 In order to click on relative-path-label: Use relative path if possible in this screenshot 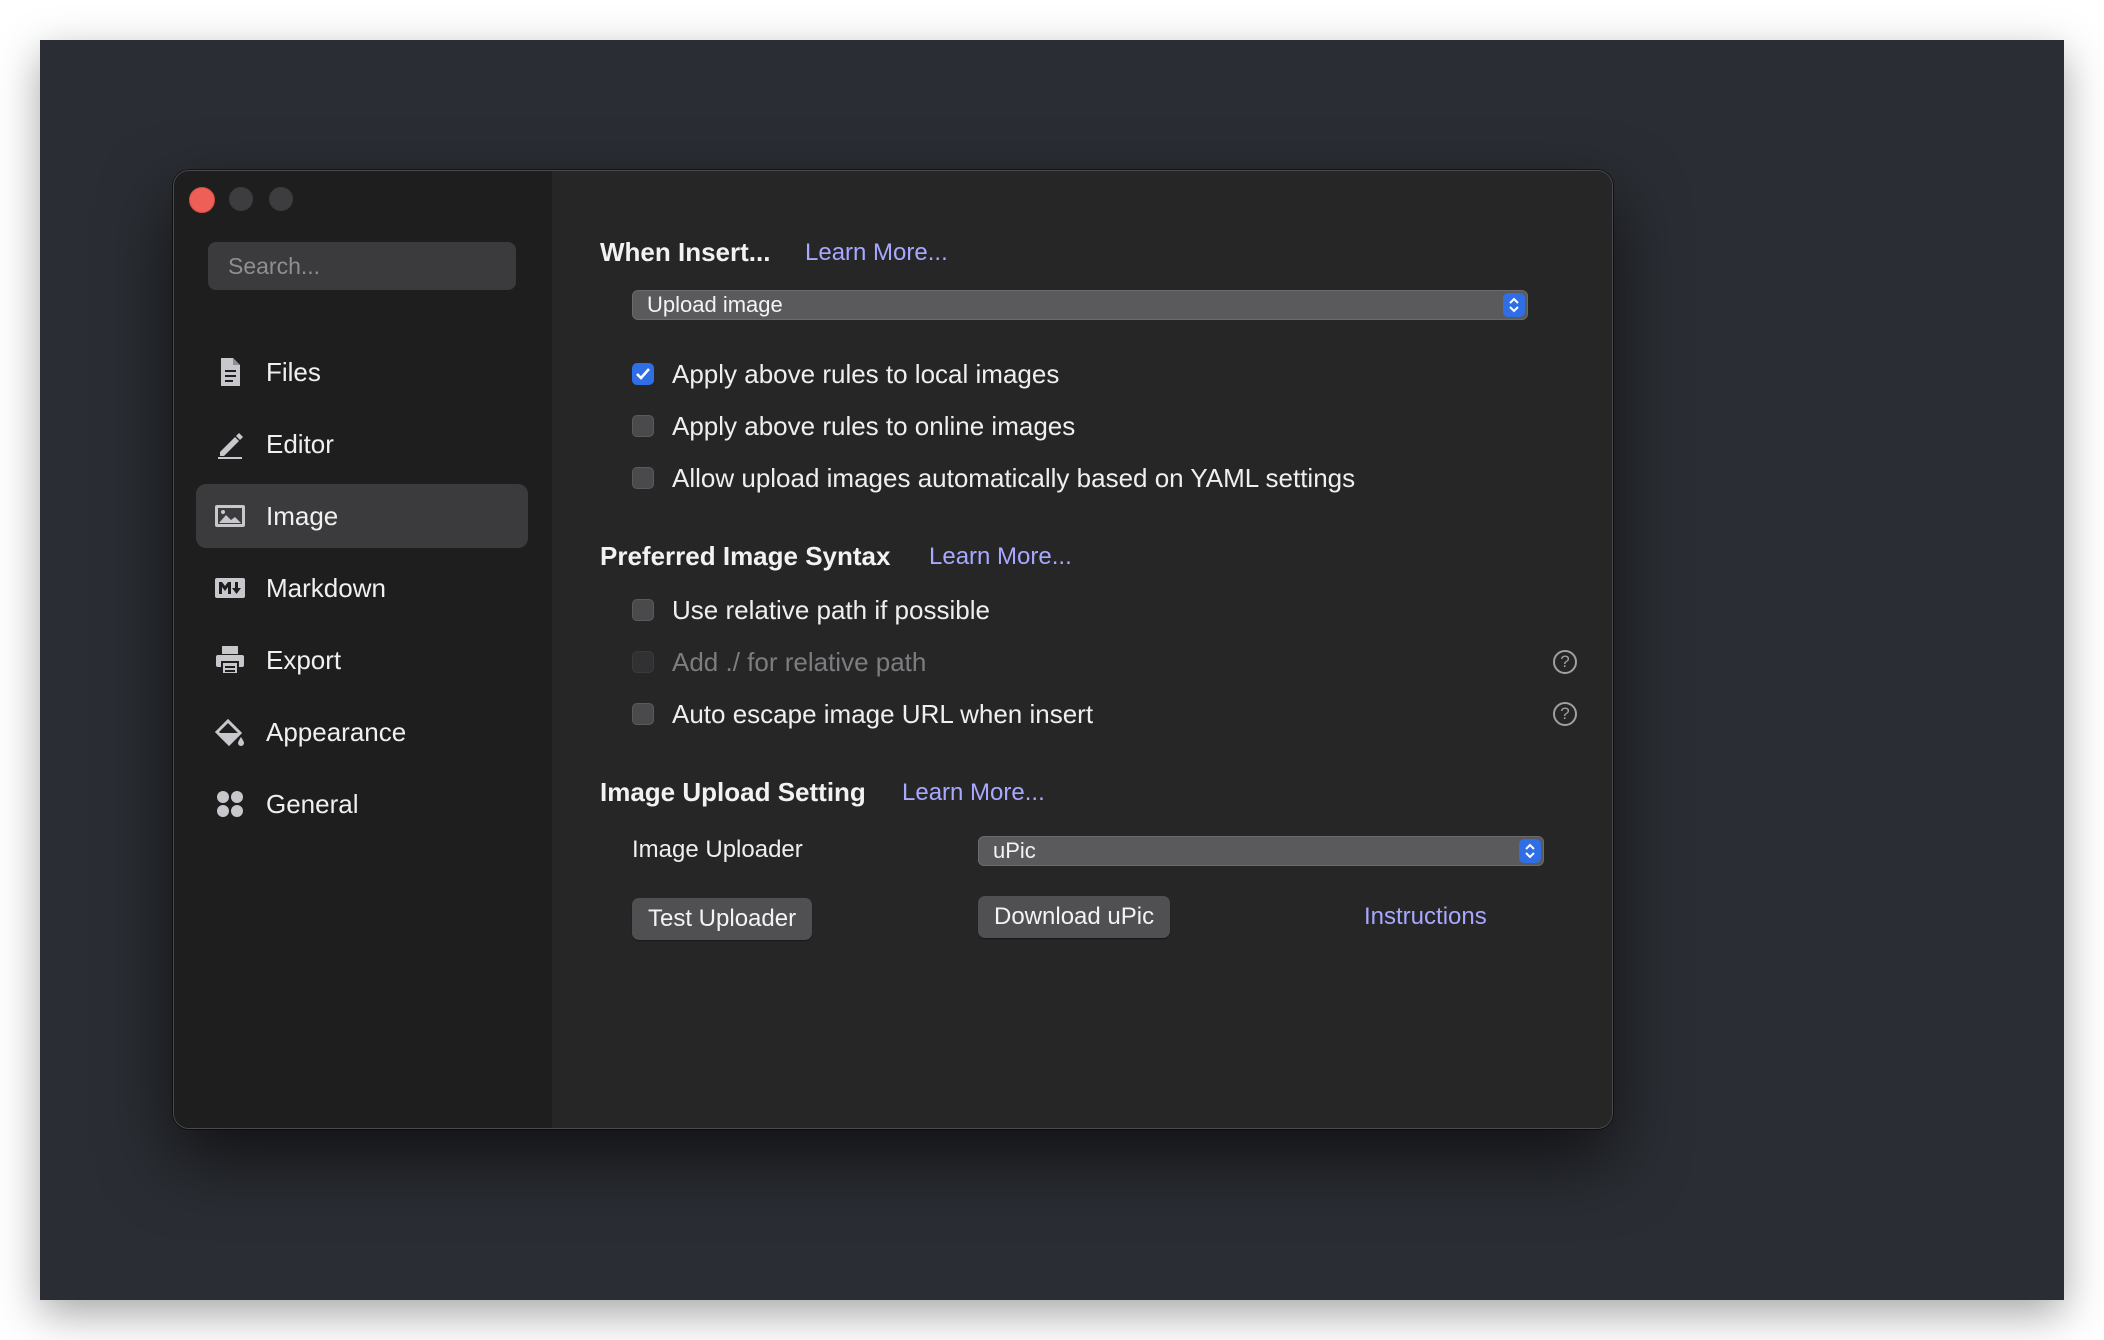, I will do `click(831, 610)`.